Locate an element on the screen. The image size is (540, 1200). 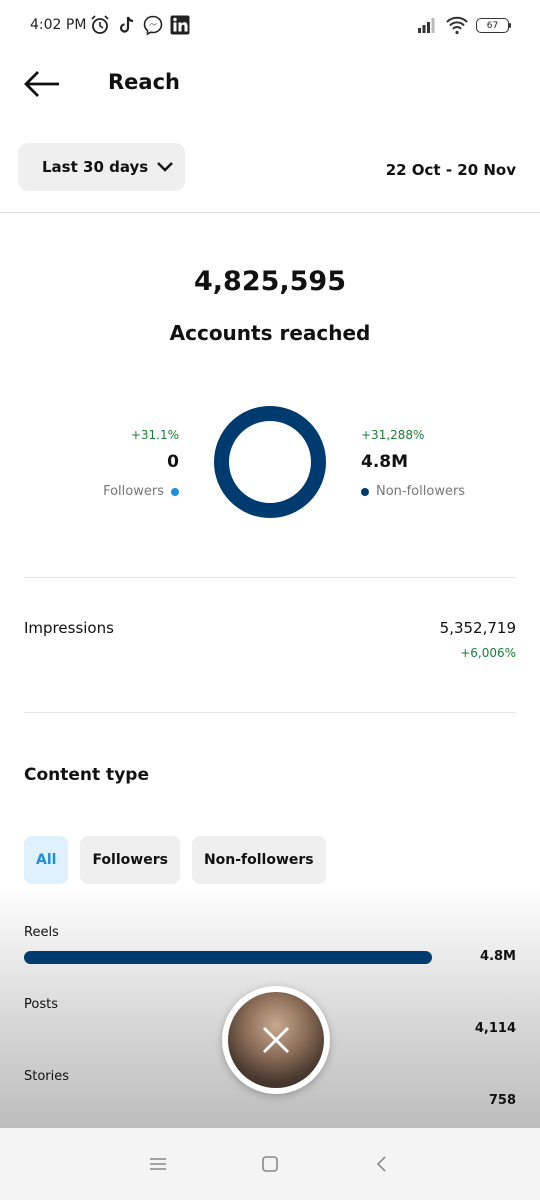
date-range-selector-label: Last 30 days is located at coordinates (95, 167).